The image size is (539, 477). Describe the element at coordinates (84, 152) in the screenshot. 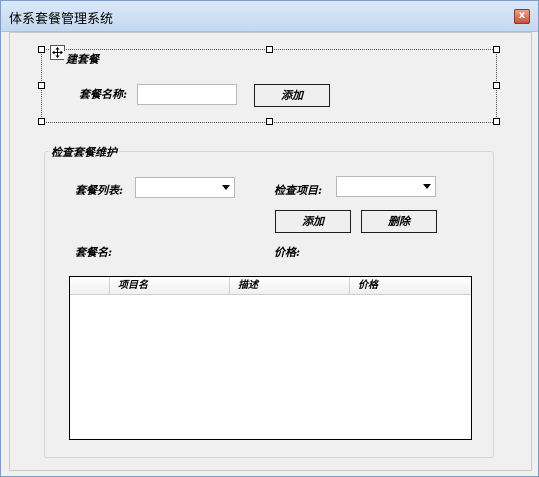

I see `maintain-group-title: 检查套餐维护` at that location.